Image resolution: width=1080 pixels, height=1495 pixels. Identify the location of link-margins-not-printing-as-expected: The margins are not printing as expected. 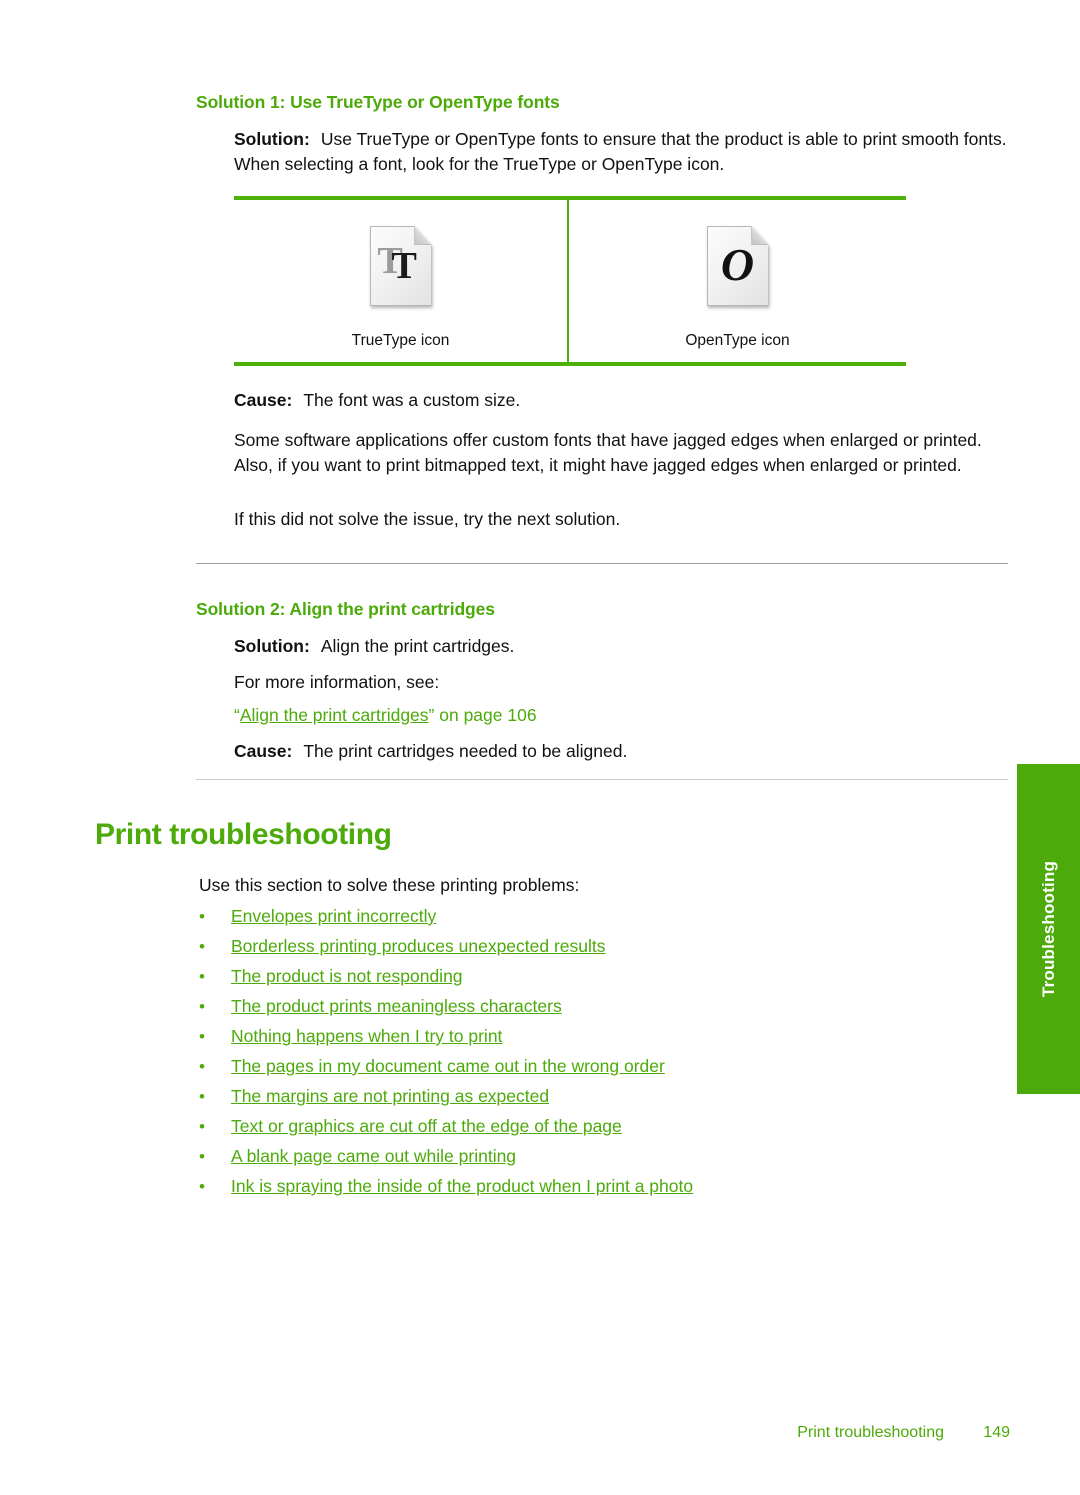
(390, 1096).